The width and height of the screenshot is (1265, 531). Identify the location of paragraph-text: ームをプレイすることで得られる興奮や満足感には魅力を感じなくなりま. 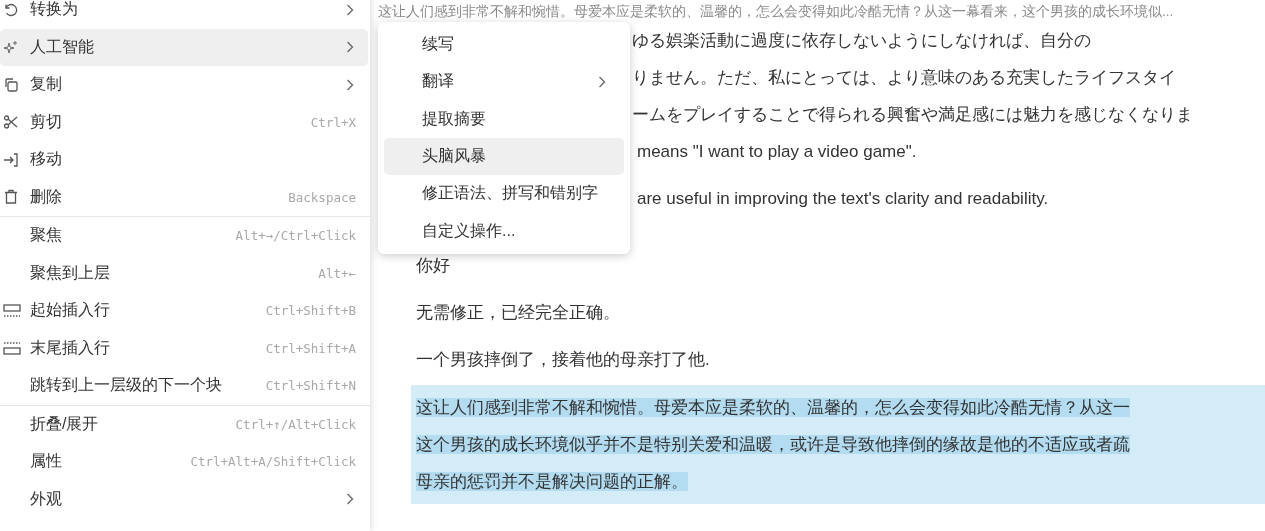
(912, 114).